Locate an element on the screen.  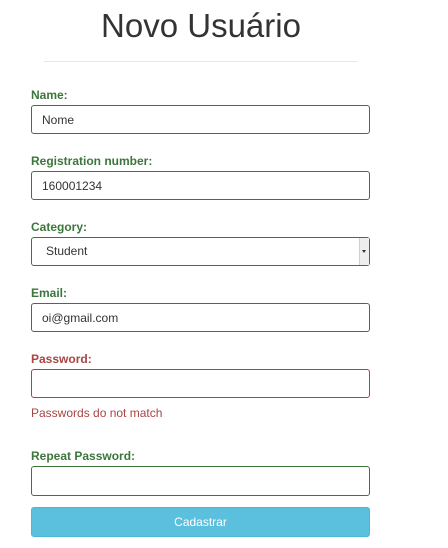
repeat-password-field-group: Repeat Password: is located at coordinates (200, 472).